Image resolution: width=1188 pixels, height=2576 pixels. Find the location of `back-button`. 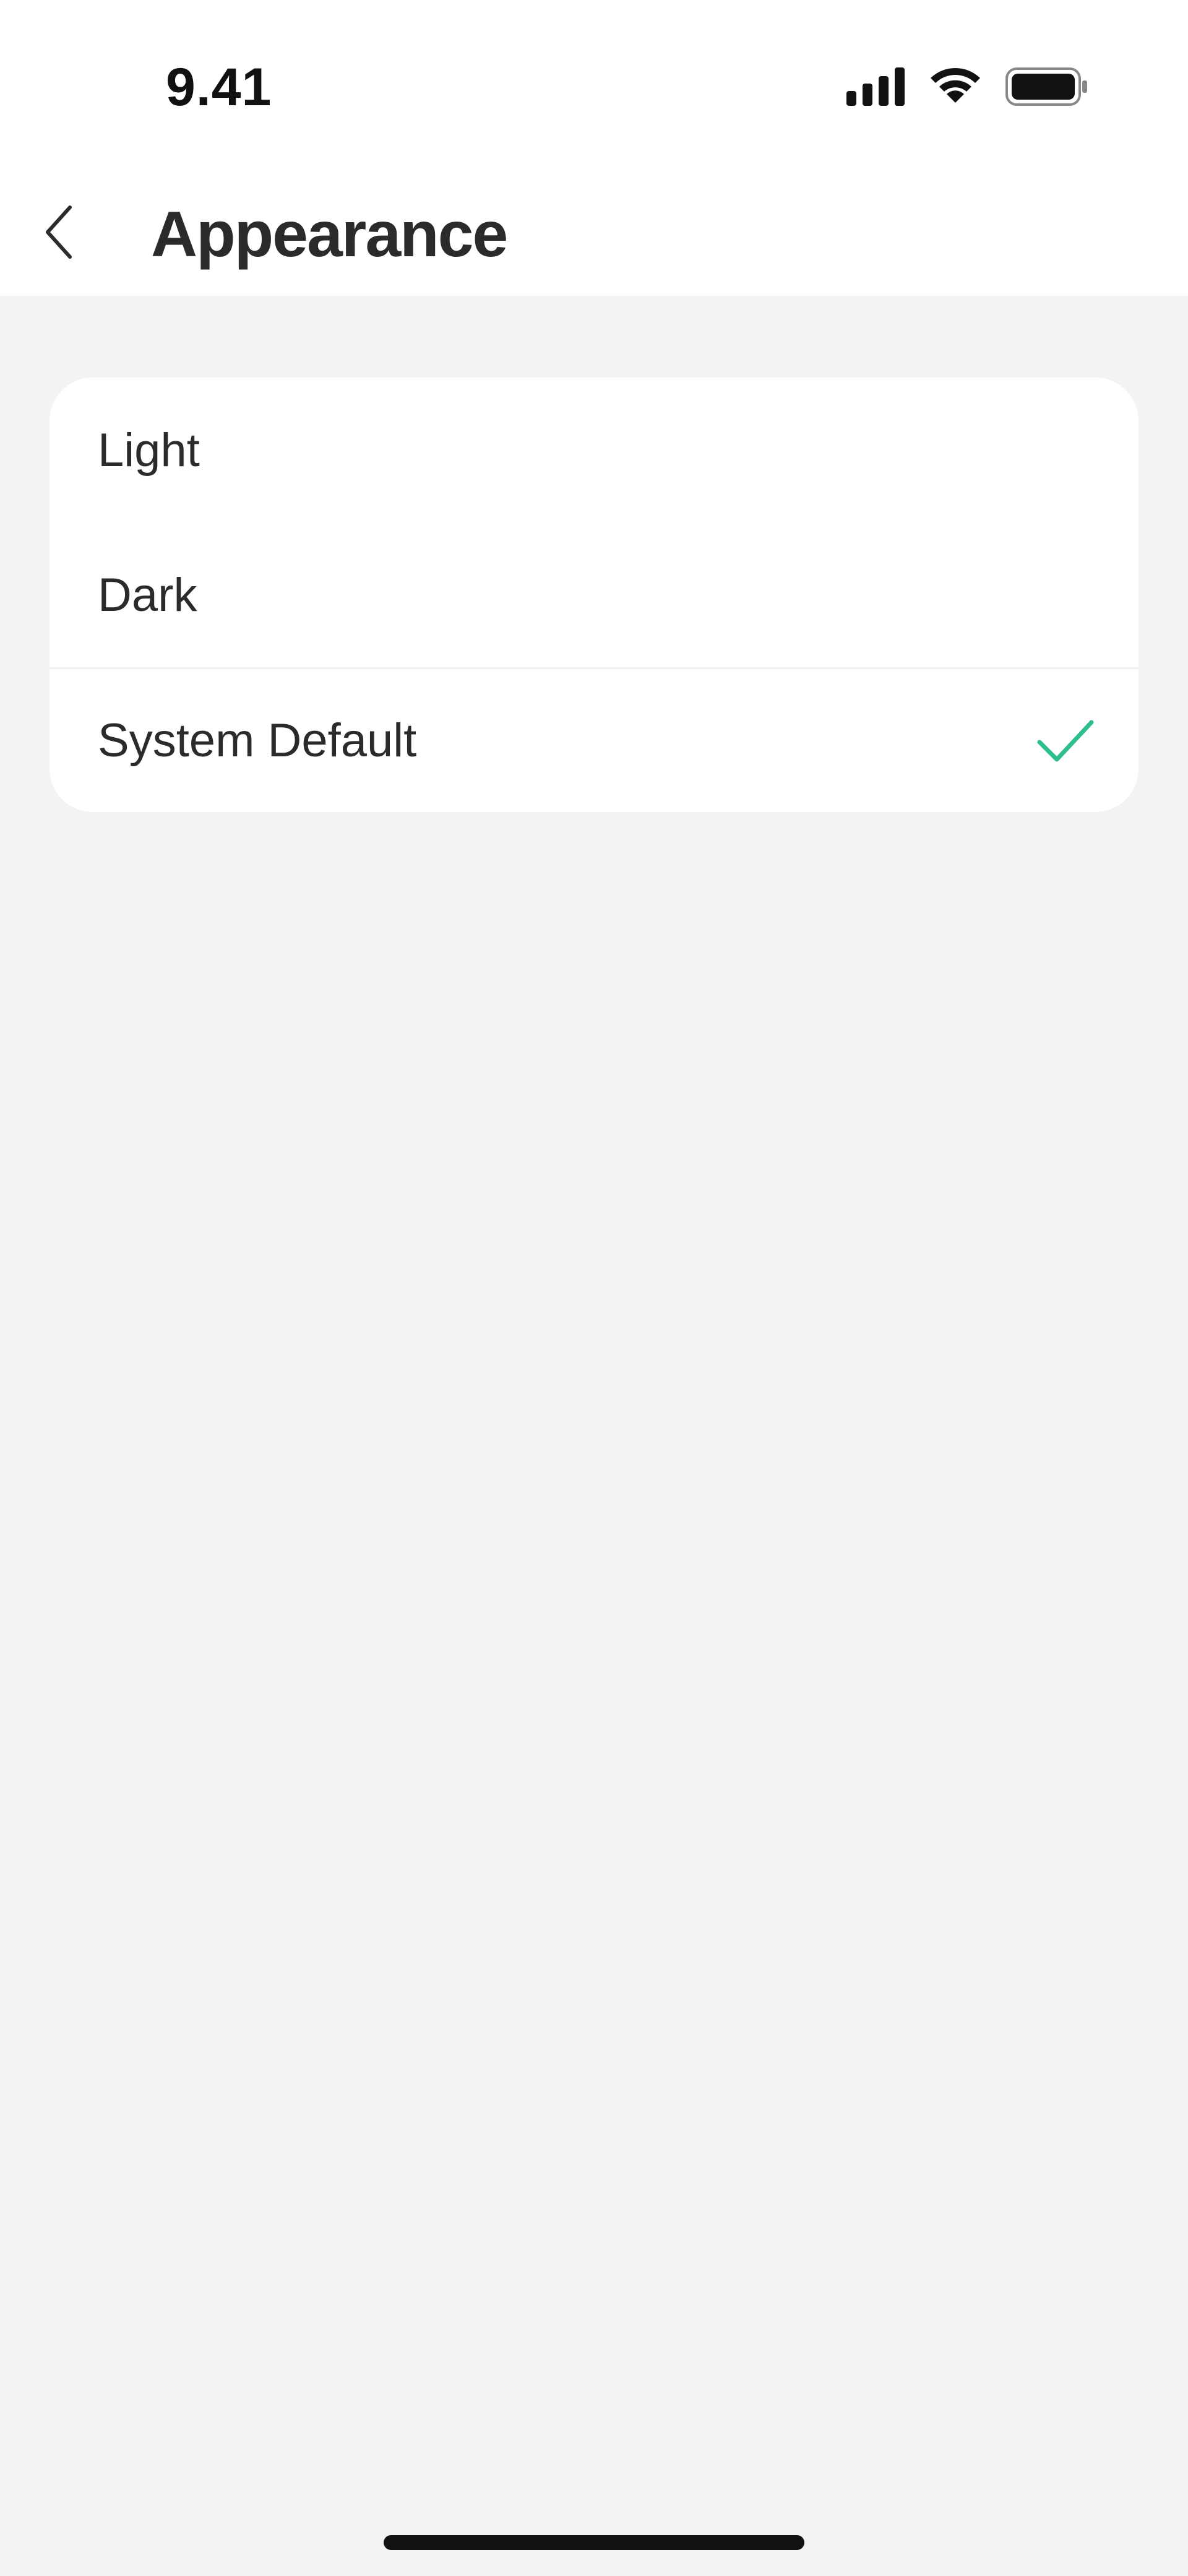

back-button is located at coordinates (59, 233).